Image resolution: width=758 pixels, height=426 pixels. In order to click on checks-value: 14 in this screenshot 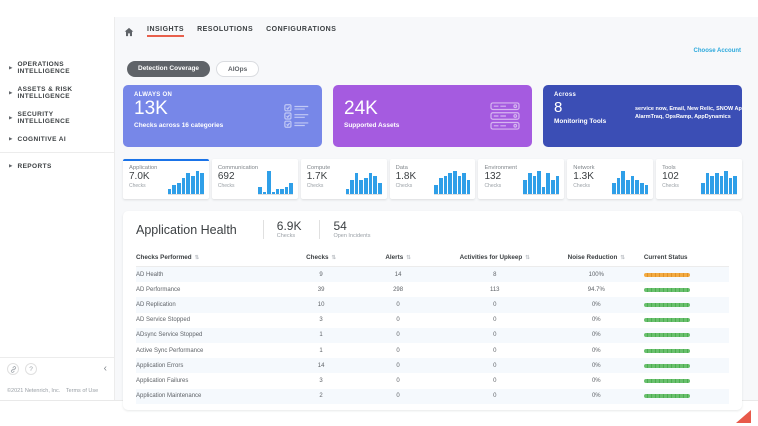, I will do `click(321, 365)`.